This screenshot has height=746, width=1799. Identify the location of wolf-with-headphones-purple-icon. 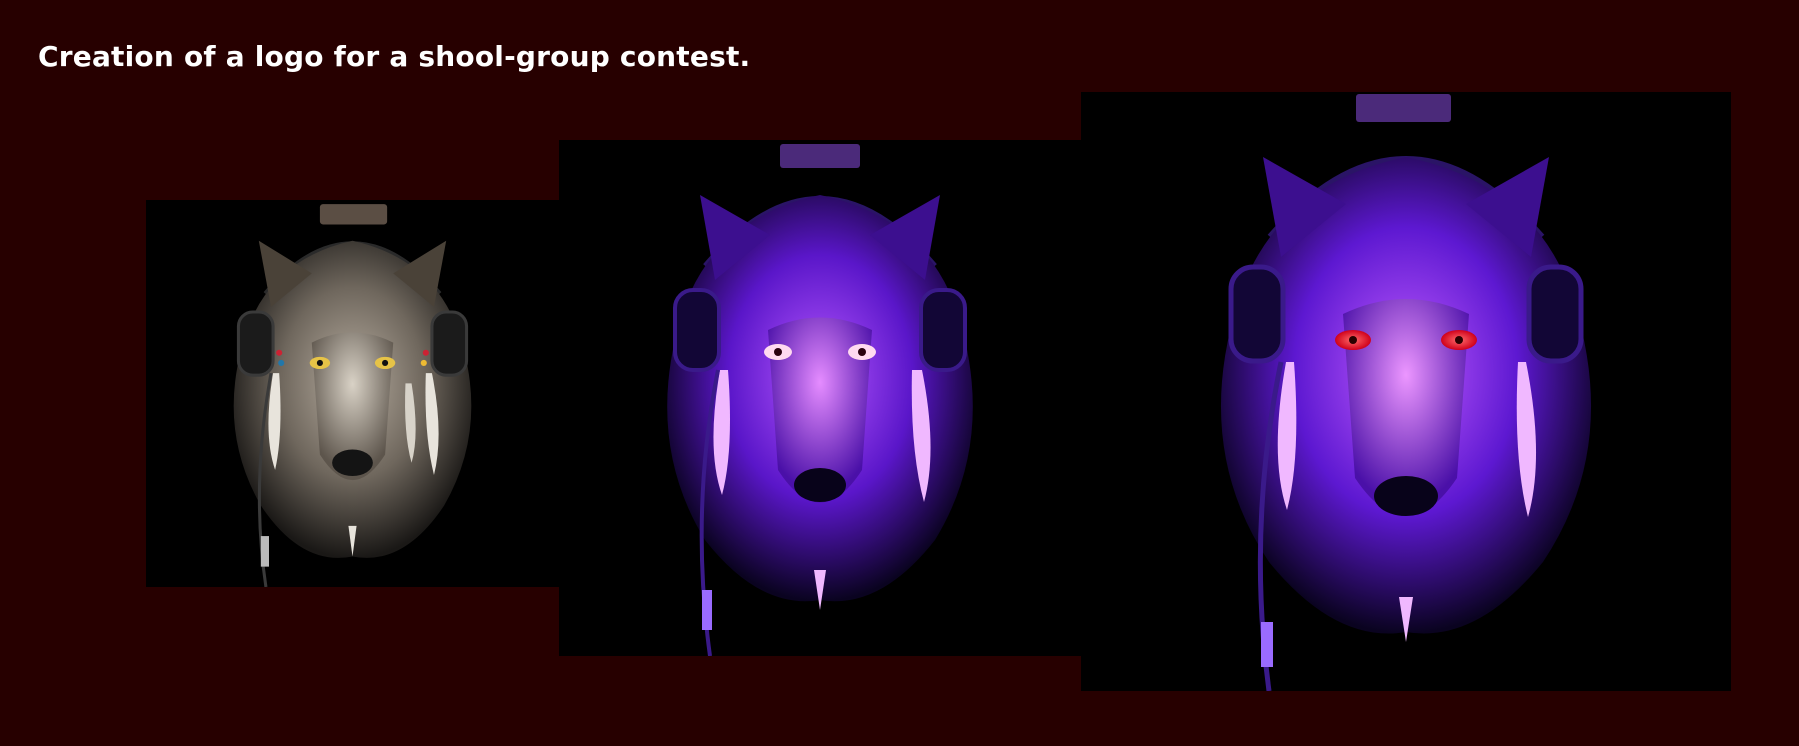
(820, 400).